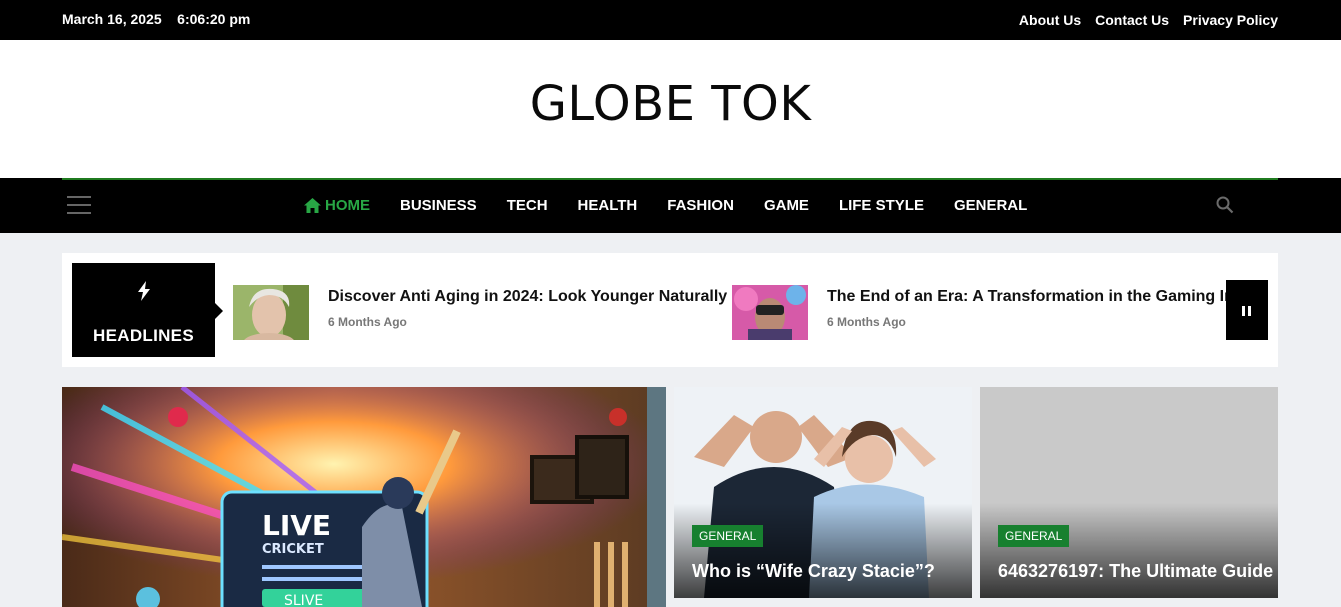  I want to click on card-title: Who is “Wife Crazy Stacie”?, so click(813, 571).